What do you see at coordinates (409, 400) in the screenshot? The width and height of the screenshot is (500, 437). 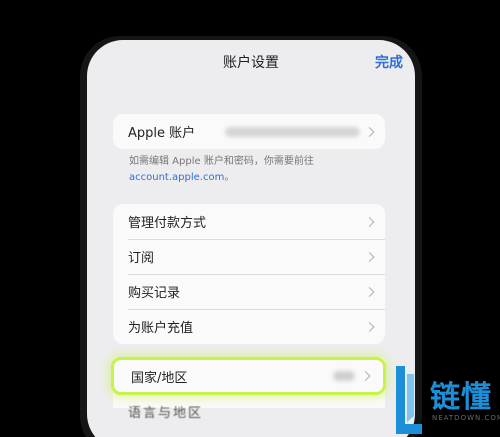 I see `watermark-l-icon` at bounding box center [409, 400].